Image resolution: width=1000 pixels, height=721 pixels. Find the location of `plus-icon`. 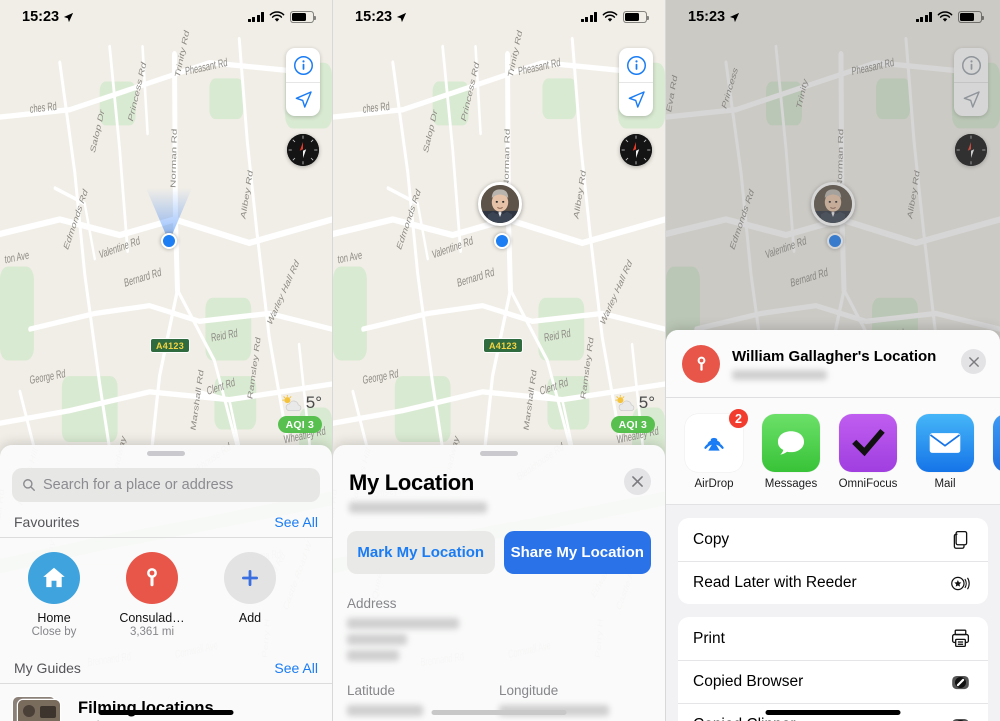

plus-icon is located at coordinates (250, 578).